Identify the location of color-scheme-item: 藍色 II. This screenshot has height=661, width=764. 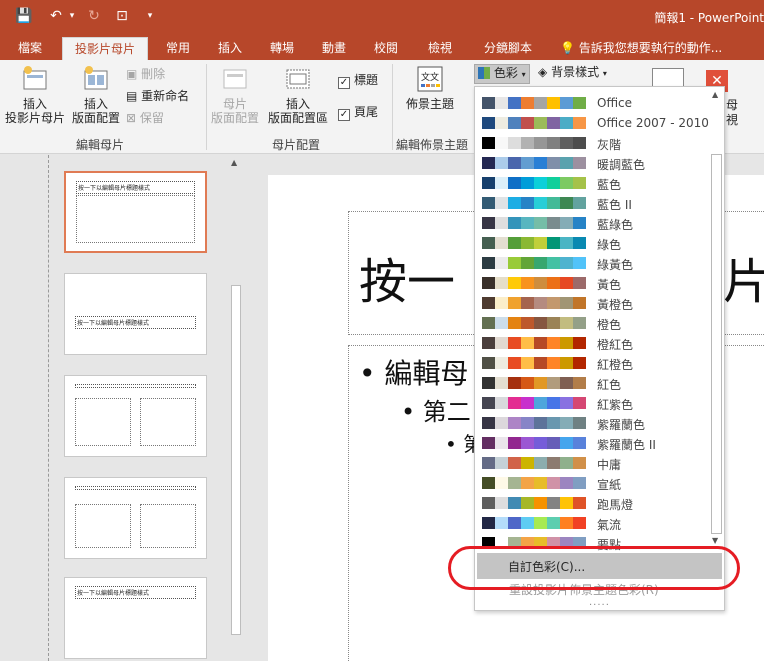
(592, 203).